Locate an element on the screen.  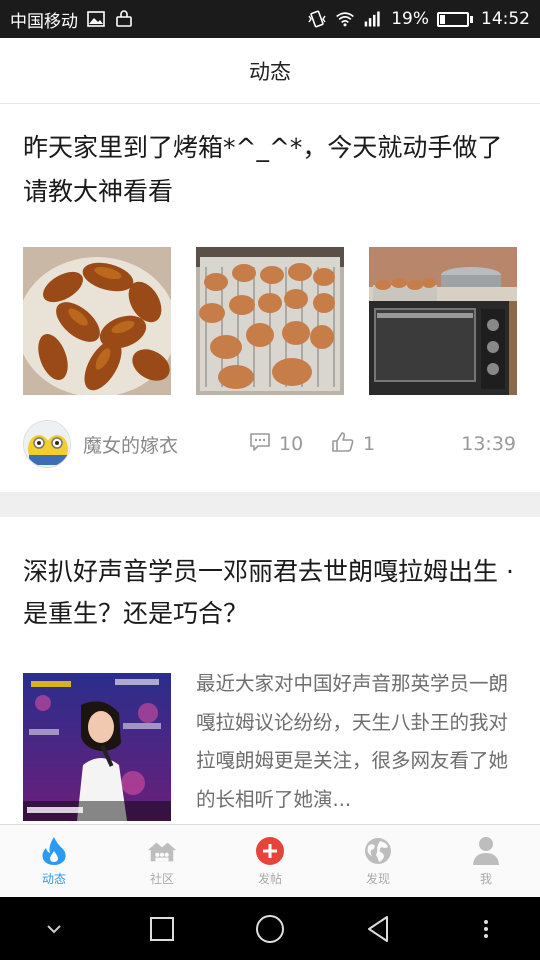
home-button is located at coordinates (270, 929).